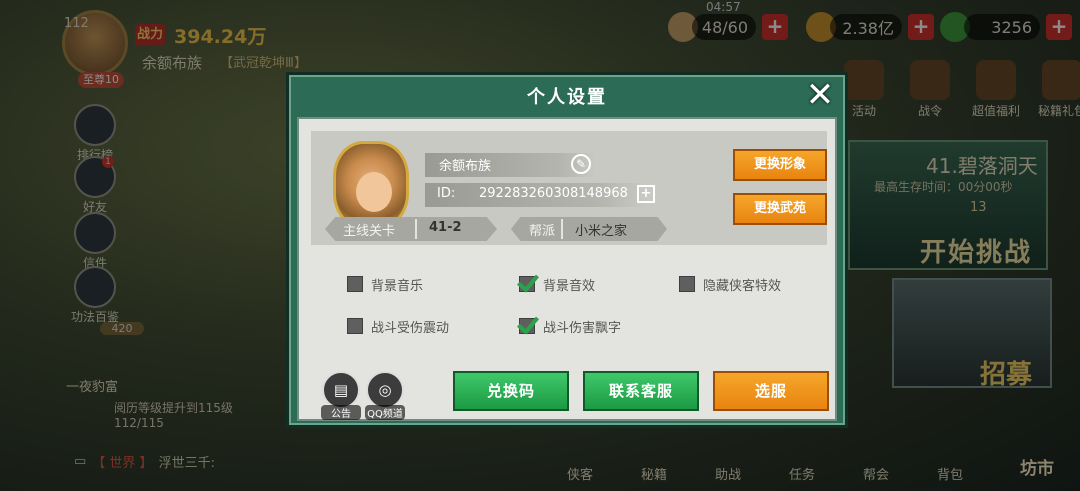 The image size is (1080, 491). Describe the element at coordinates (341, 390) in the screenshot. I see `notice-icon: ▤` at that location.